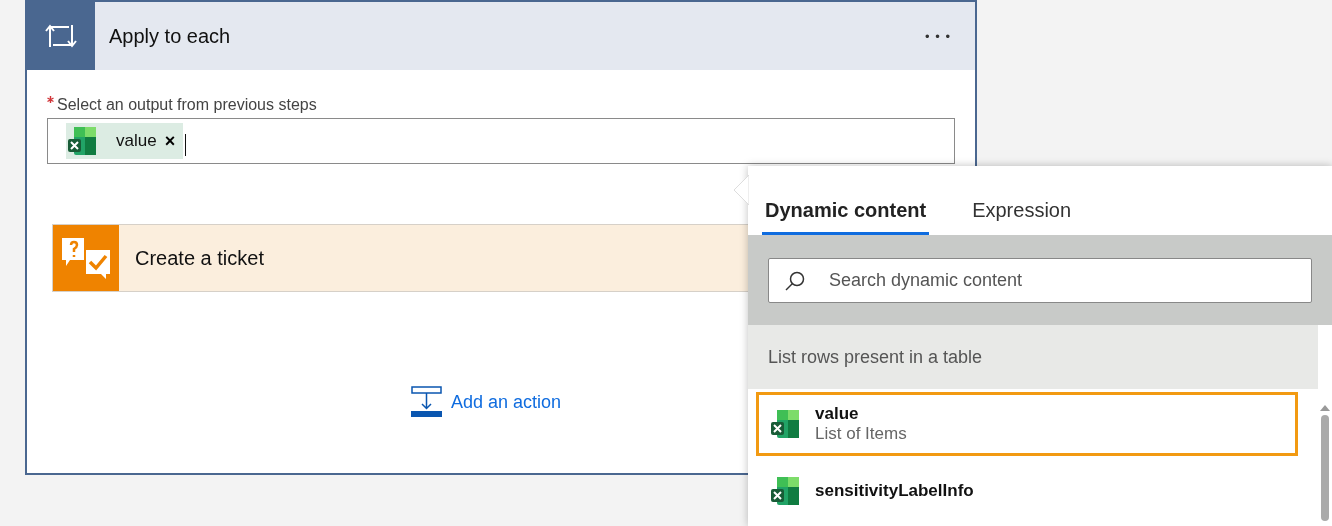  I want to click on chat-check-icon, so click(86, 258).